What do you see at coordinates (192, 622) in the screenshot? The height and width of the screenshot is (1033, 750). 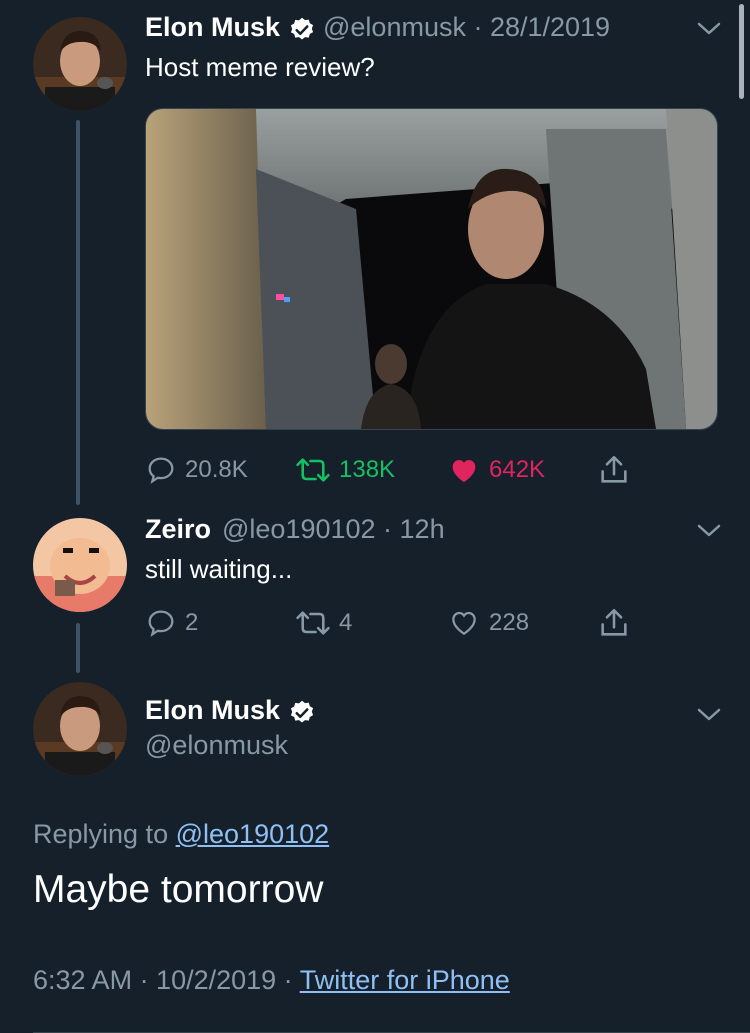 I see `reply-count: 2` at bounding box center [192, 622].